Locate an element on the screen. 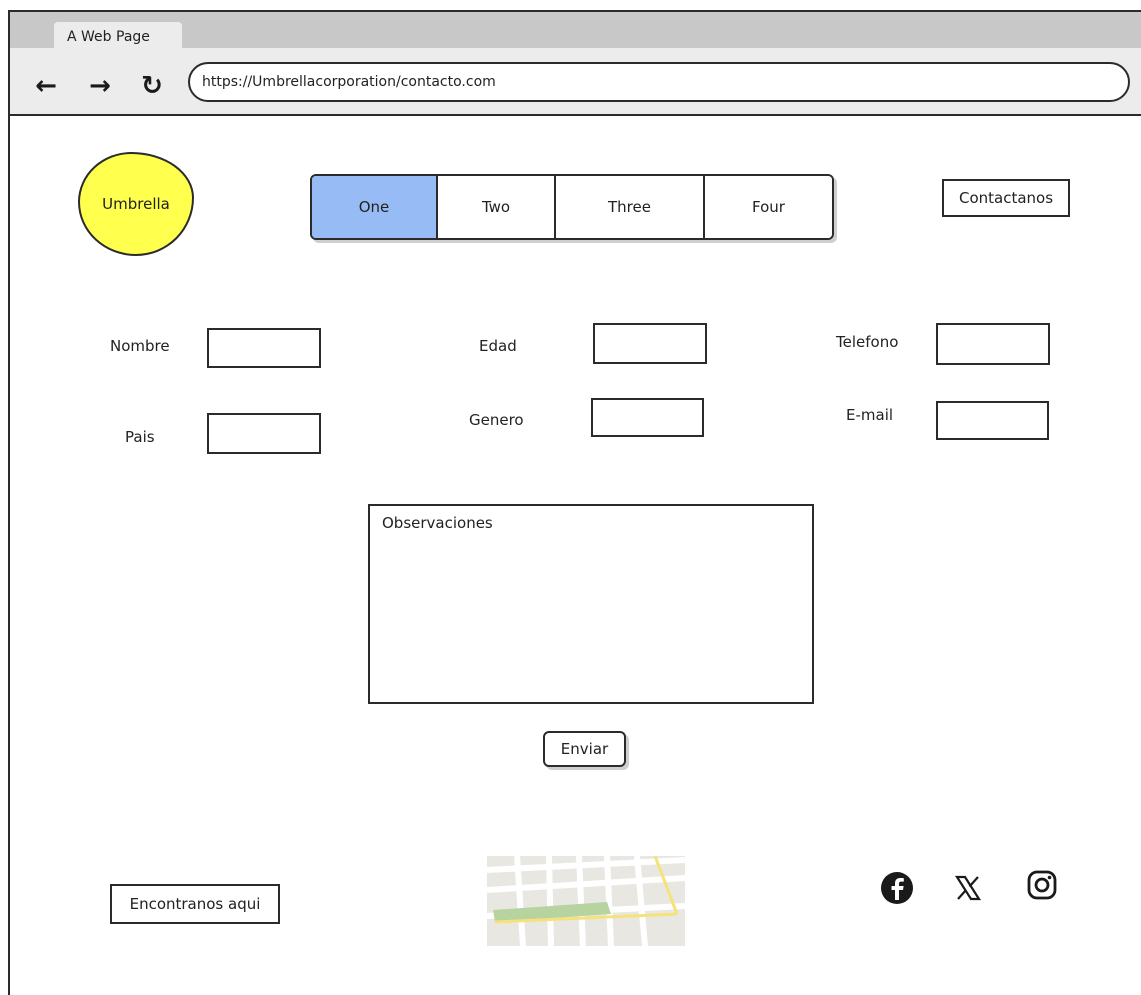 Image resolution: width=1141 pixels, height=995 pixels. logo-text: Umbrella is located at coordinates (136, 204).